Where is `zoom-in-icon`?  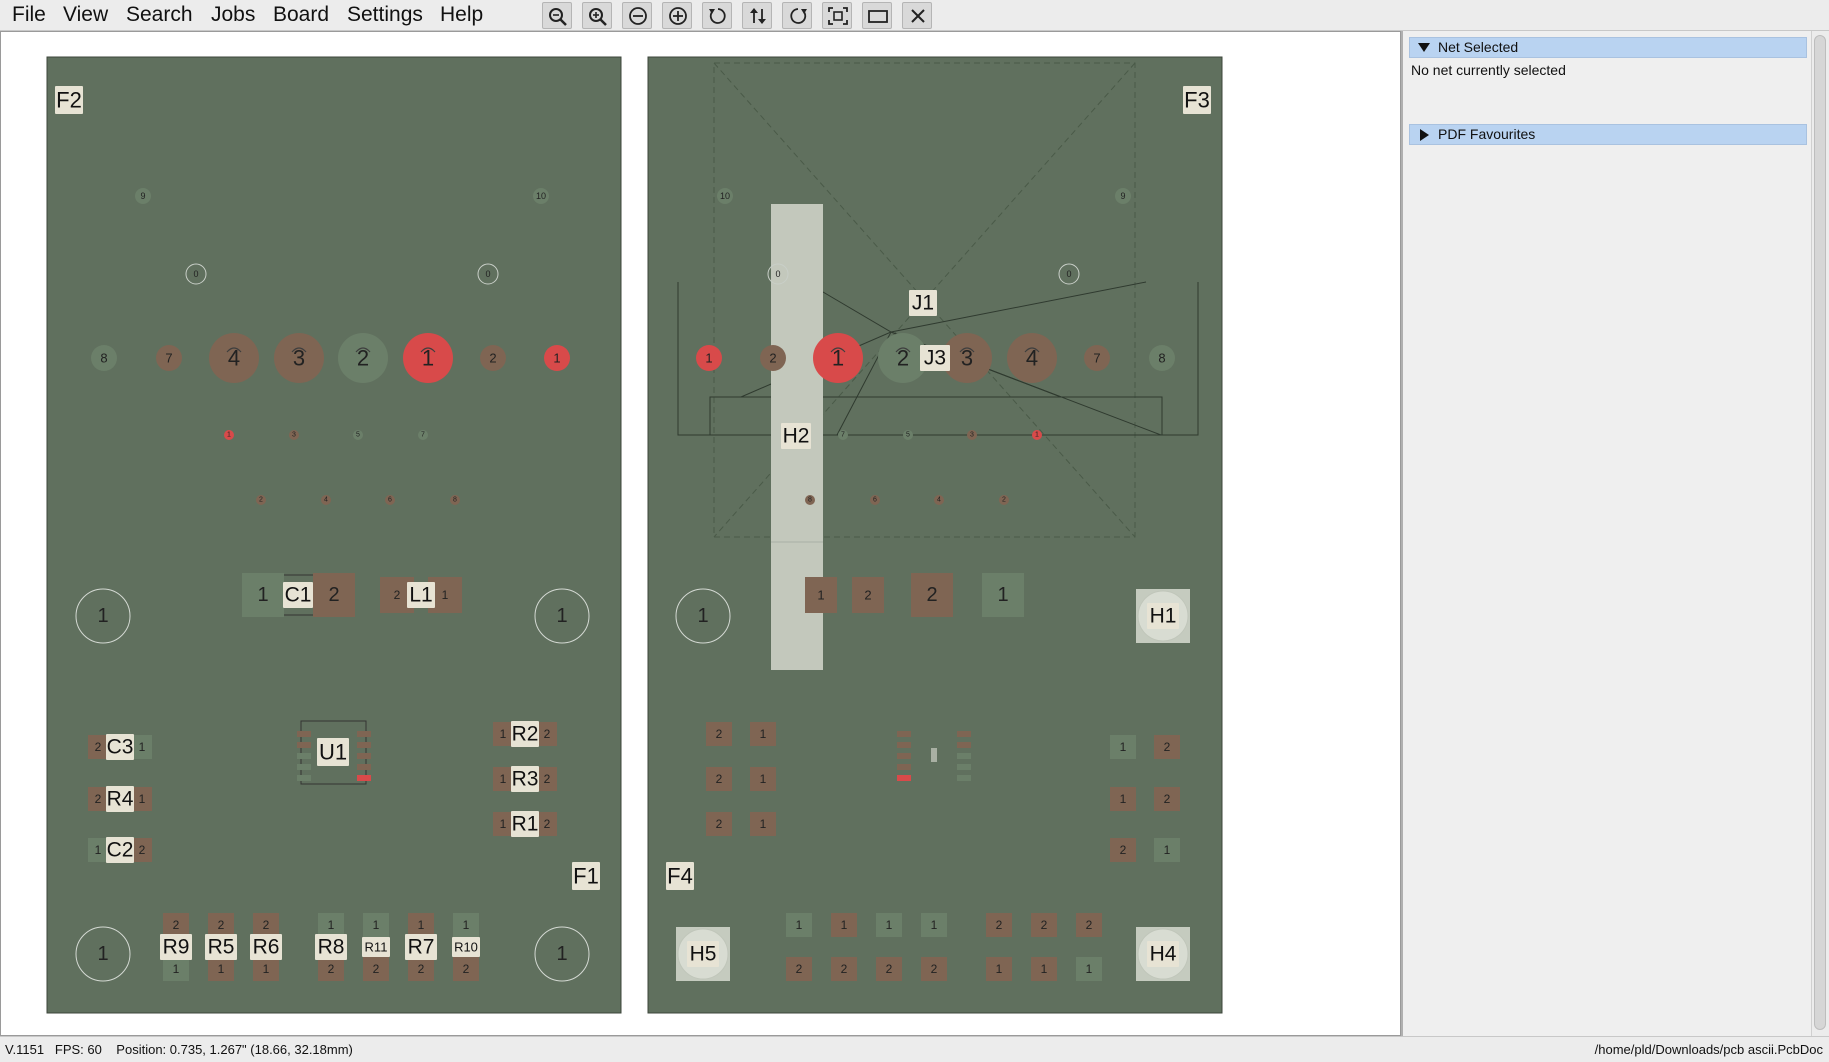 zoom-in-icon is located at coordinates (598, 17).